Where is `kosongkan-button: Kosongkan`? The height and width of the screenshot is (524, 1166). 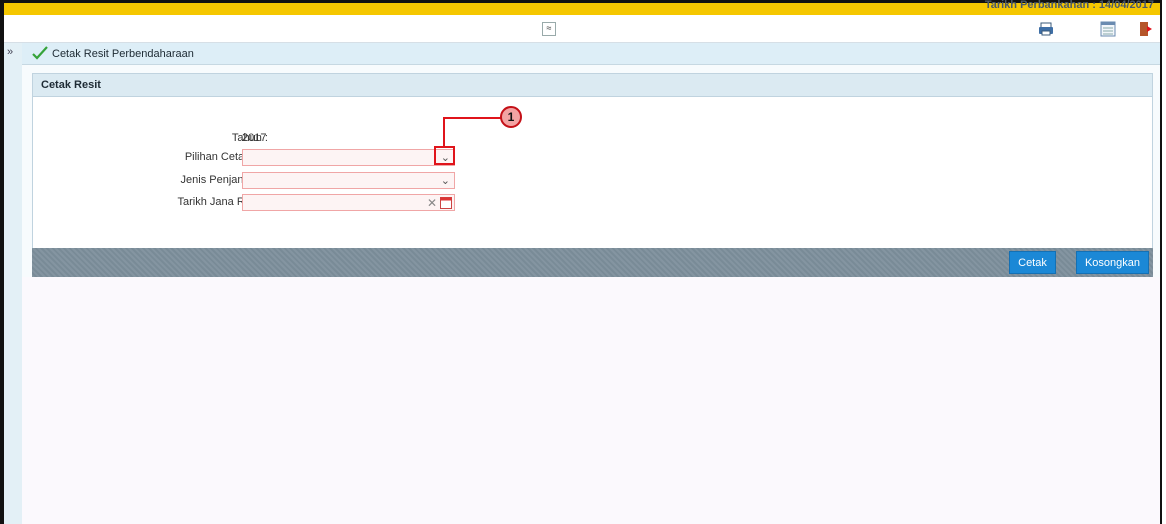 kosongkan-button: Kosongkan is located at coordinates (1112, 262).